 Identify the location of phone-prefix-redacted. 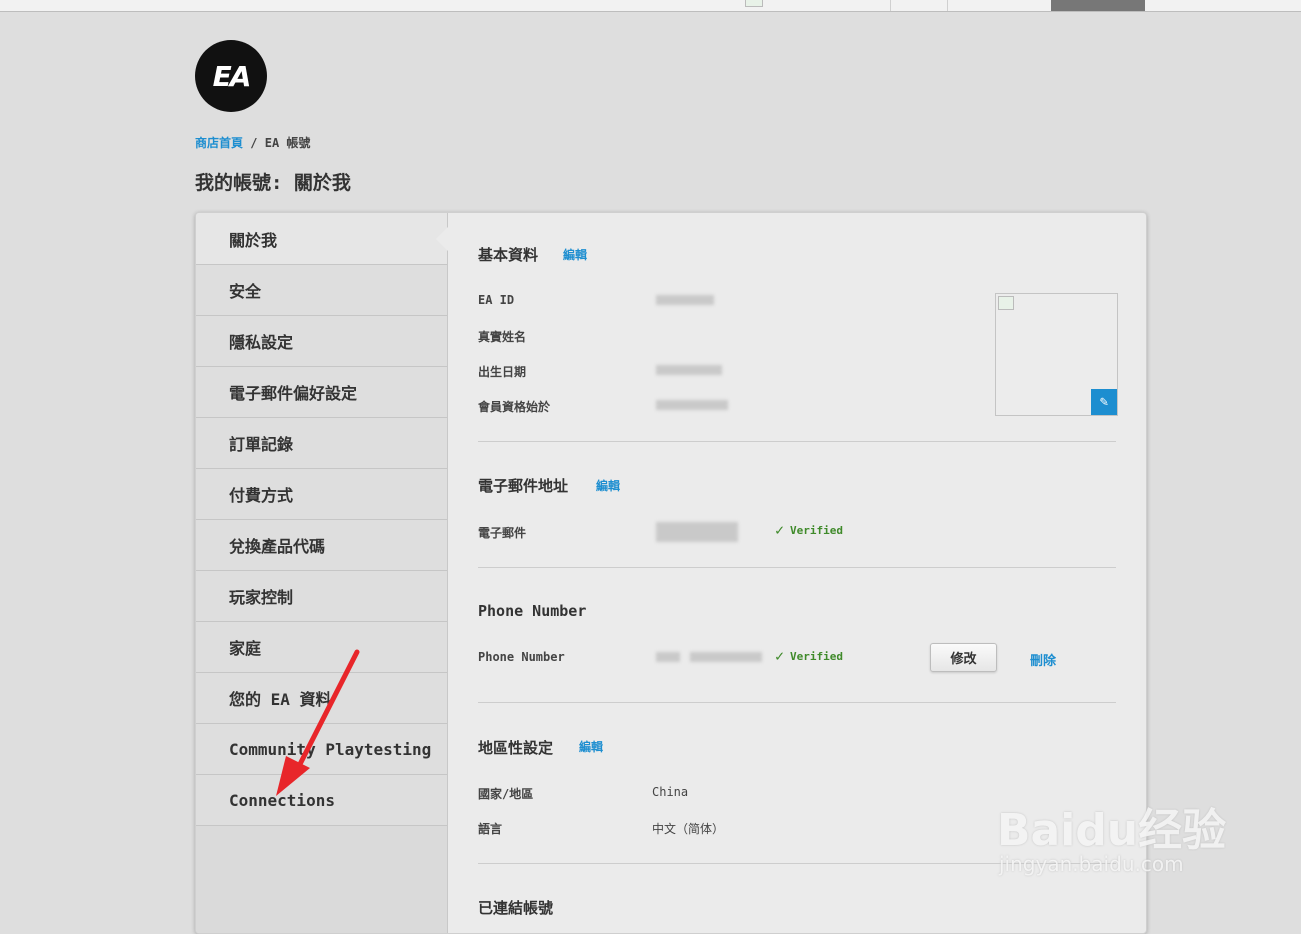
(668, 657).